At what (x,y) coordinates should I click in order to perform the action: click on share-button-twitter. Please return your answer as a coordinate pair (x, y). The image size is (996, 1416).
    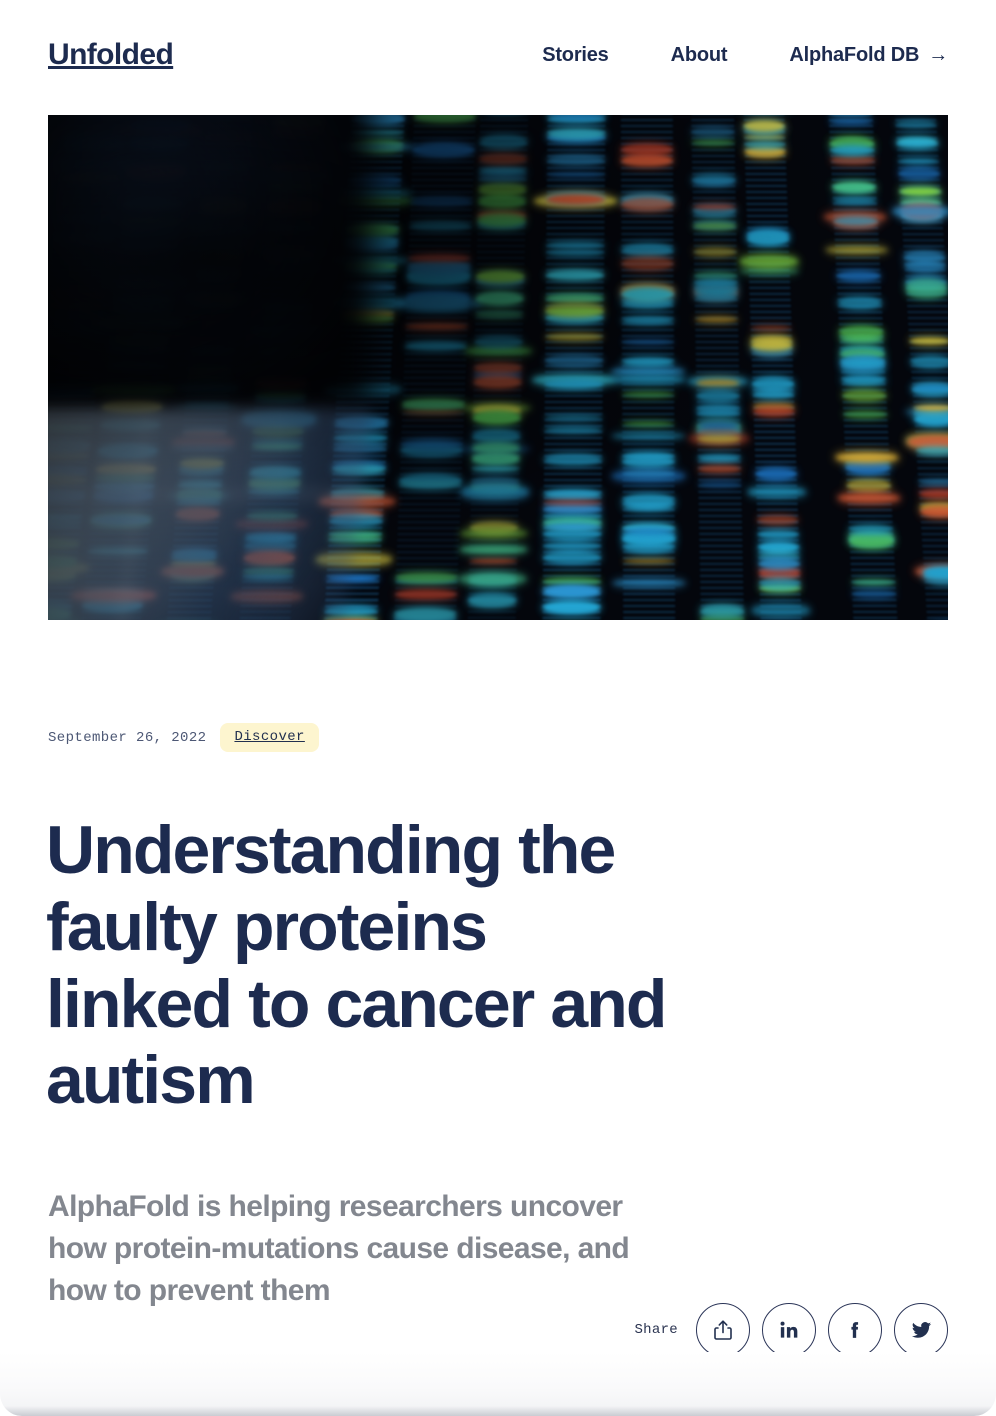
    Looking at the image, I should click on (921, 1330).